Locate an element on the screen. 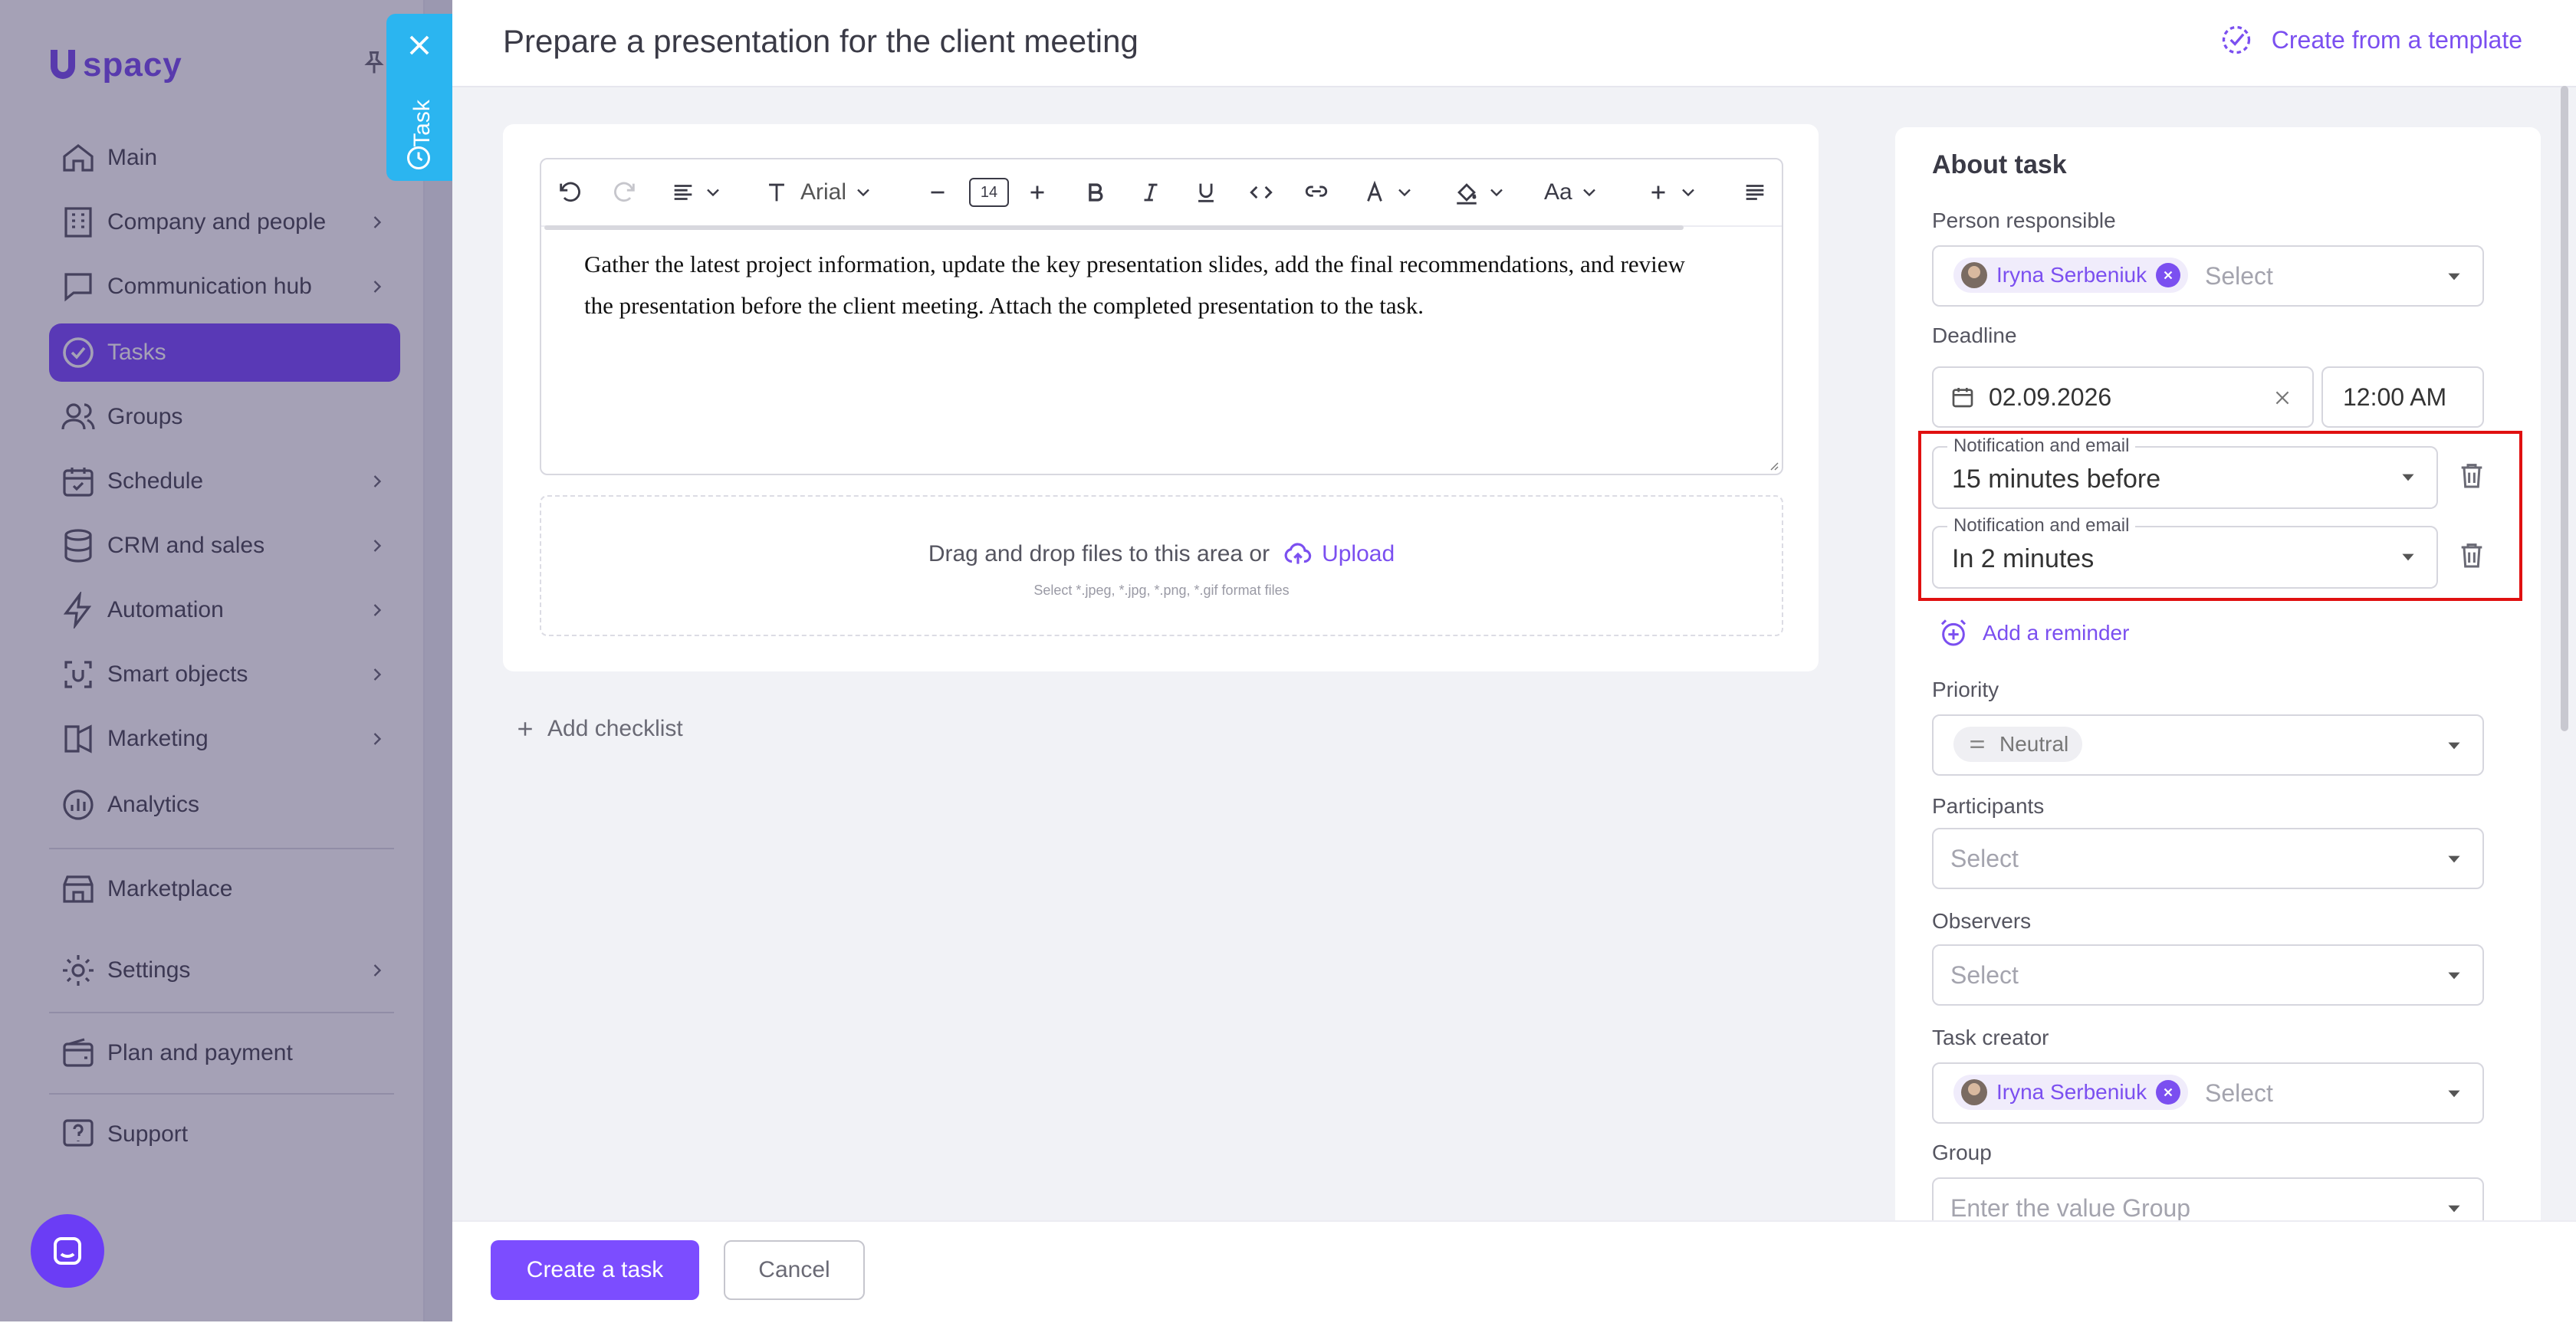  align-justify-icon is located at coordinates (1755, 192).